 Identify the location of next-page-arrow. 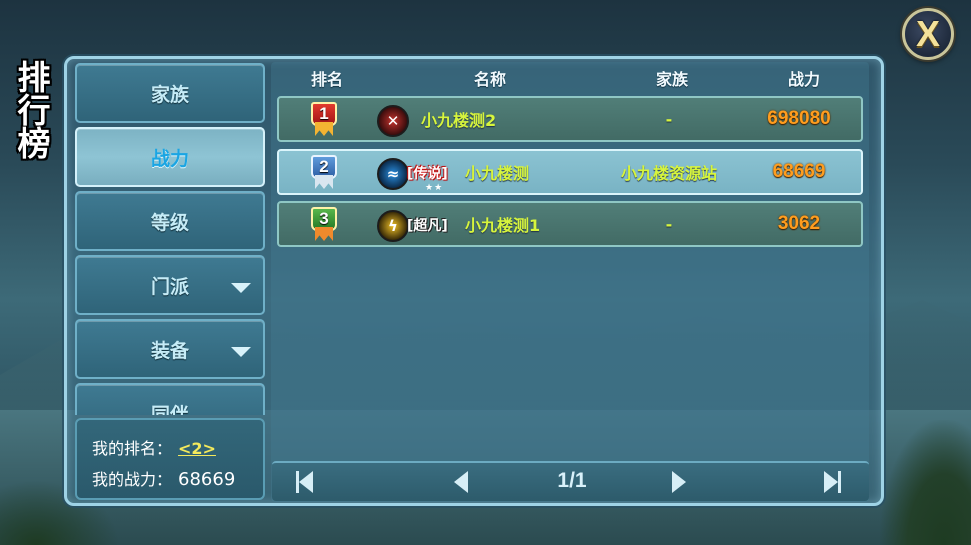
(679, 482).